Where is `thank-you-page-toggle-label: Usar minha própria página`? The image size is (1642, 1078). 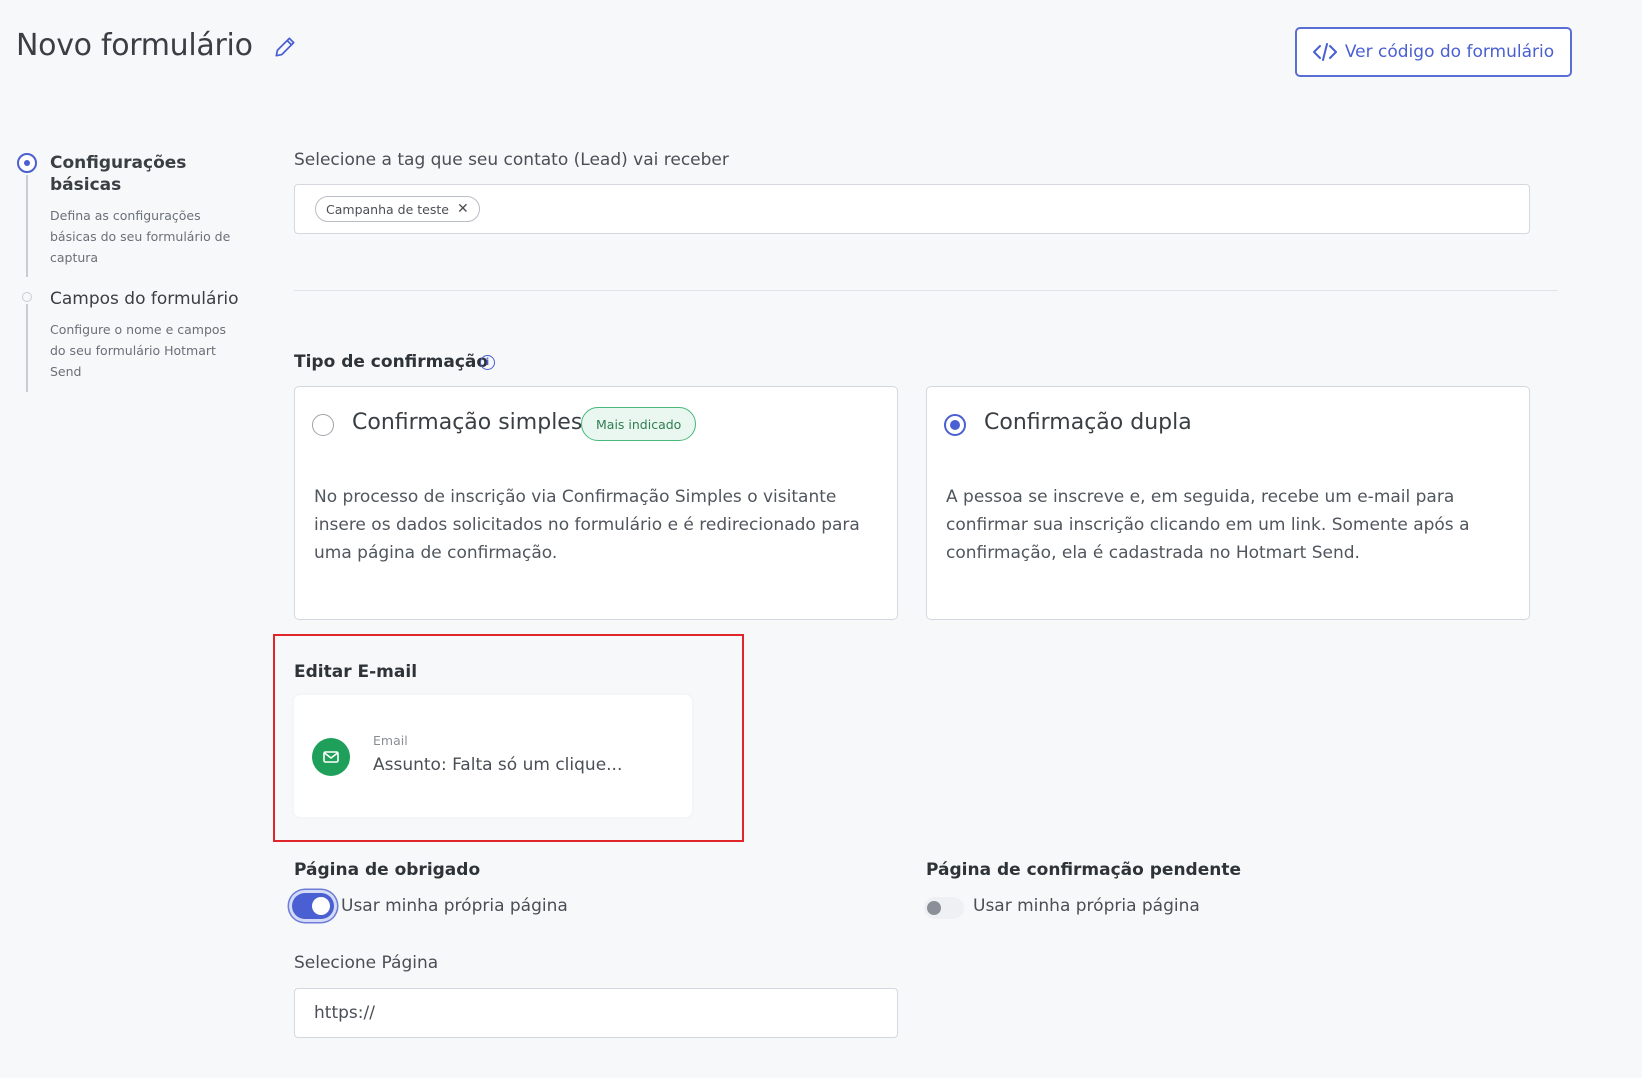
thank-you-page-toggle-label: Usar minha própria página is located at coordinates (454, 906).